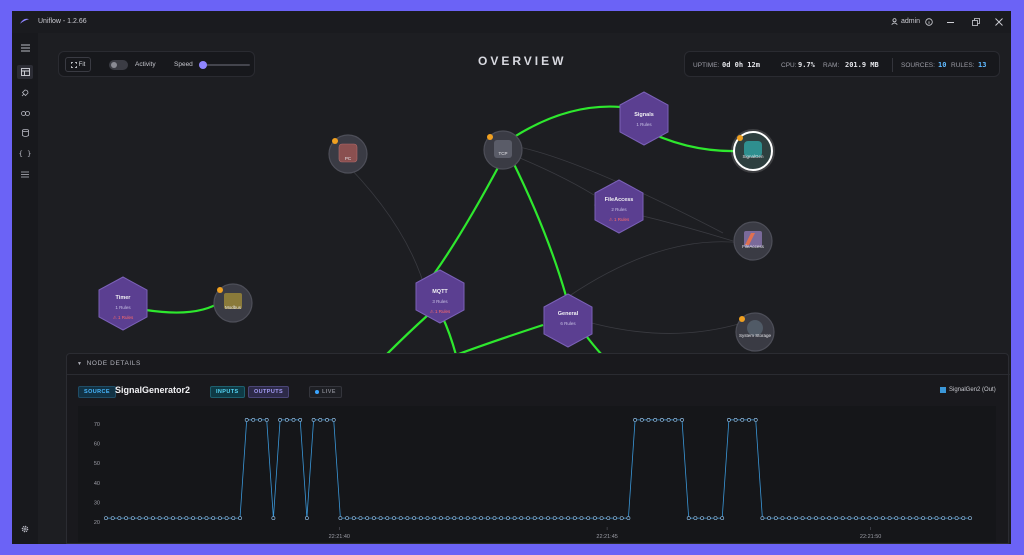 This screenshot has height=555, width=1024. I want to click on app-logo-icon, so click(24, 21).